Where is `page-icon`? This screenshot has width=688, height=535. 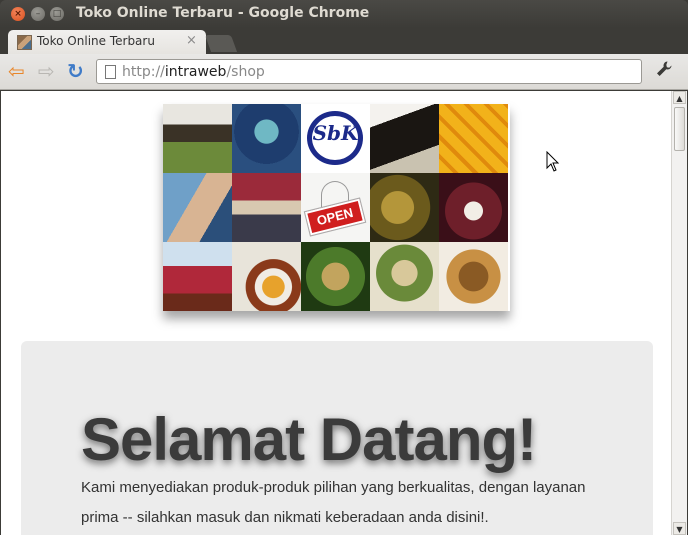
page-icon is located at coordinates (110, 72).